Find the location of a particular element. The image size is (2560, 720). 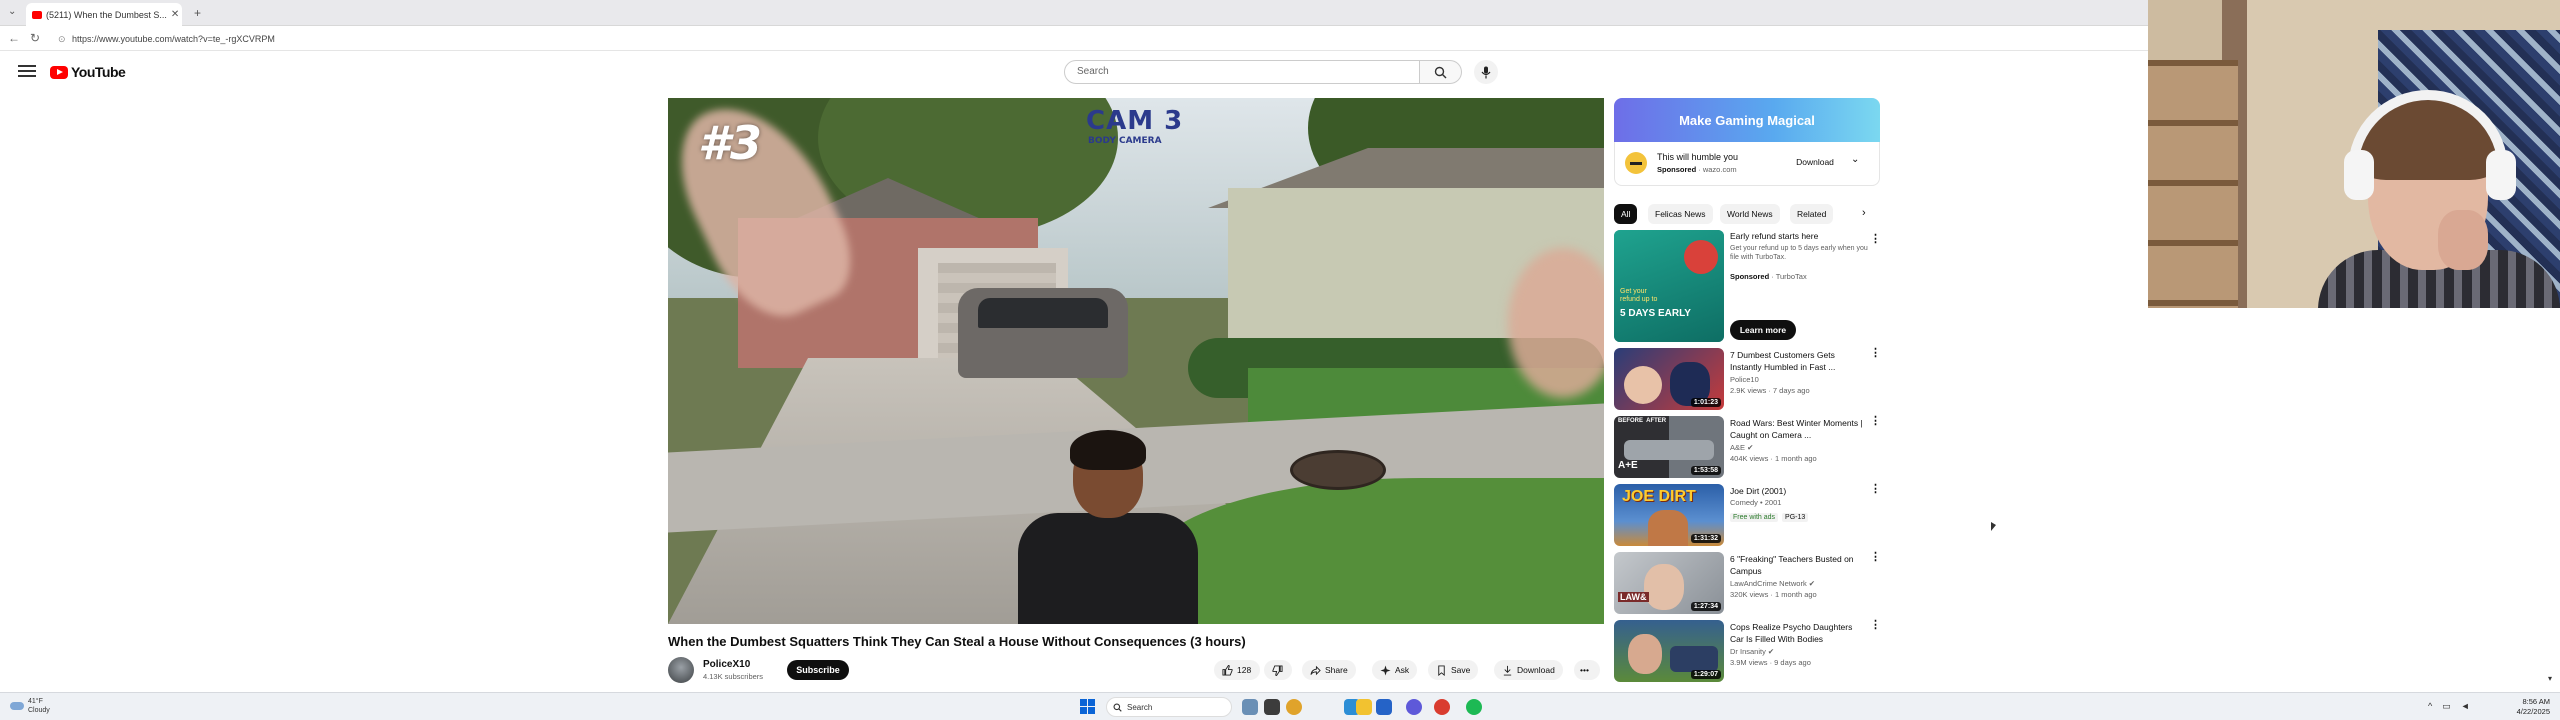

system-tray: ^ ▭ ◄ is located at coordinates (2449, 706).